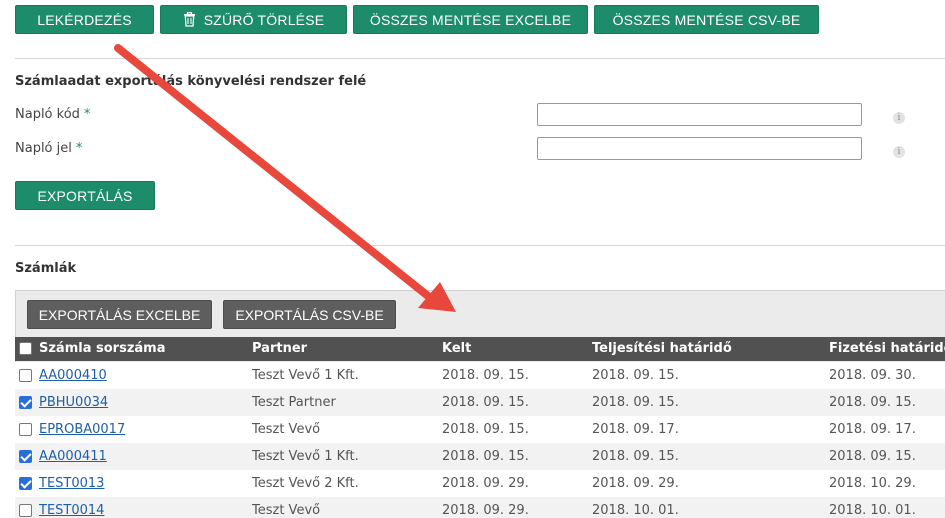 The width and height of the screenshot is (945, 518). Describe the element at coordinates (71, 483) in the screenshot. I see `invoice-number-link: TEST0013` at that location.